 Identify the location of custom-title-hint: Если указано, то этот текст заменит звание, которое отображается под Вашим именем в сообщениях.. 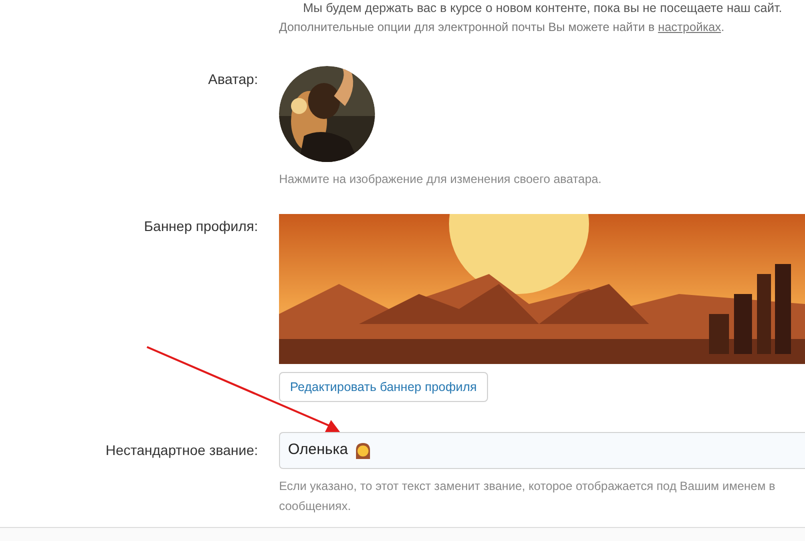
(527, 496).